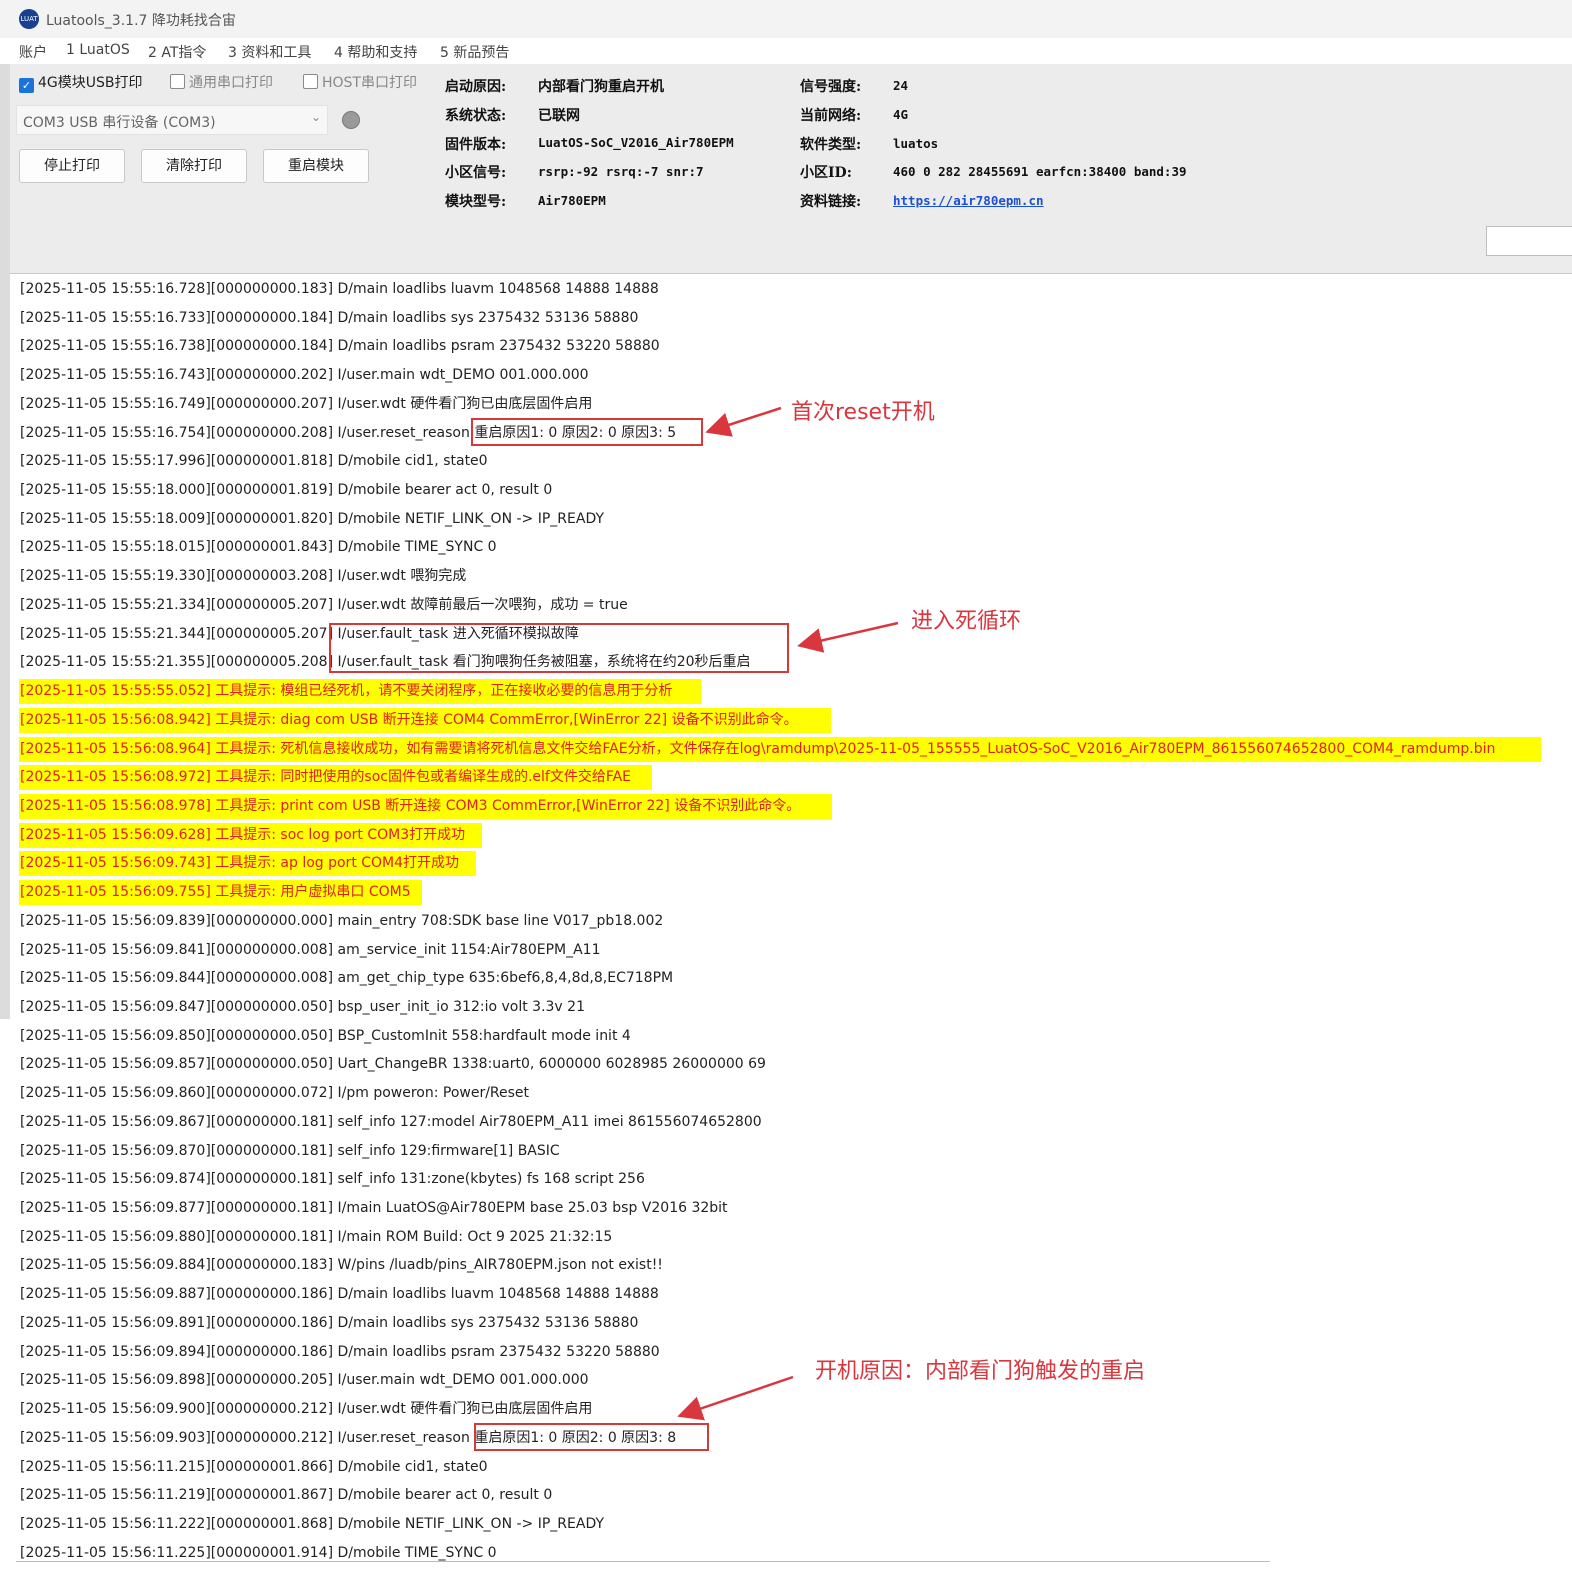 This screenshot has width=1572, height=1569. What do you see at coordinates (643, 1561) in the screenshot?
I see `log-bottom-border` at bounding box center [643, 1561].